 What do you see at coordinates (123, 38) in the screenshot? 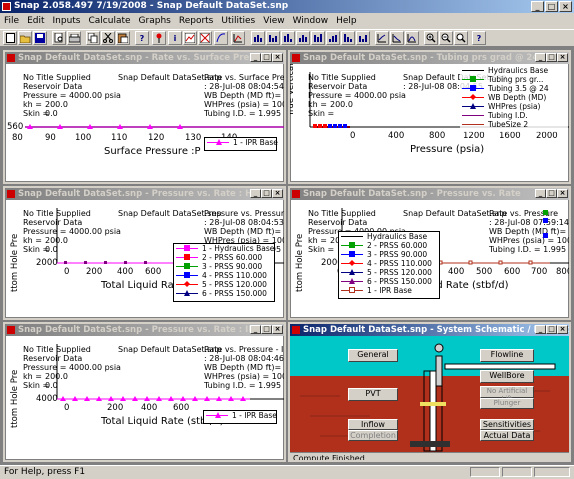
I see `paste-icon` at bounding box center [123, 38].